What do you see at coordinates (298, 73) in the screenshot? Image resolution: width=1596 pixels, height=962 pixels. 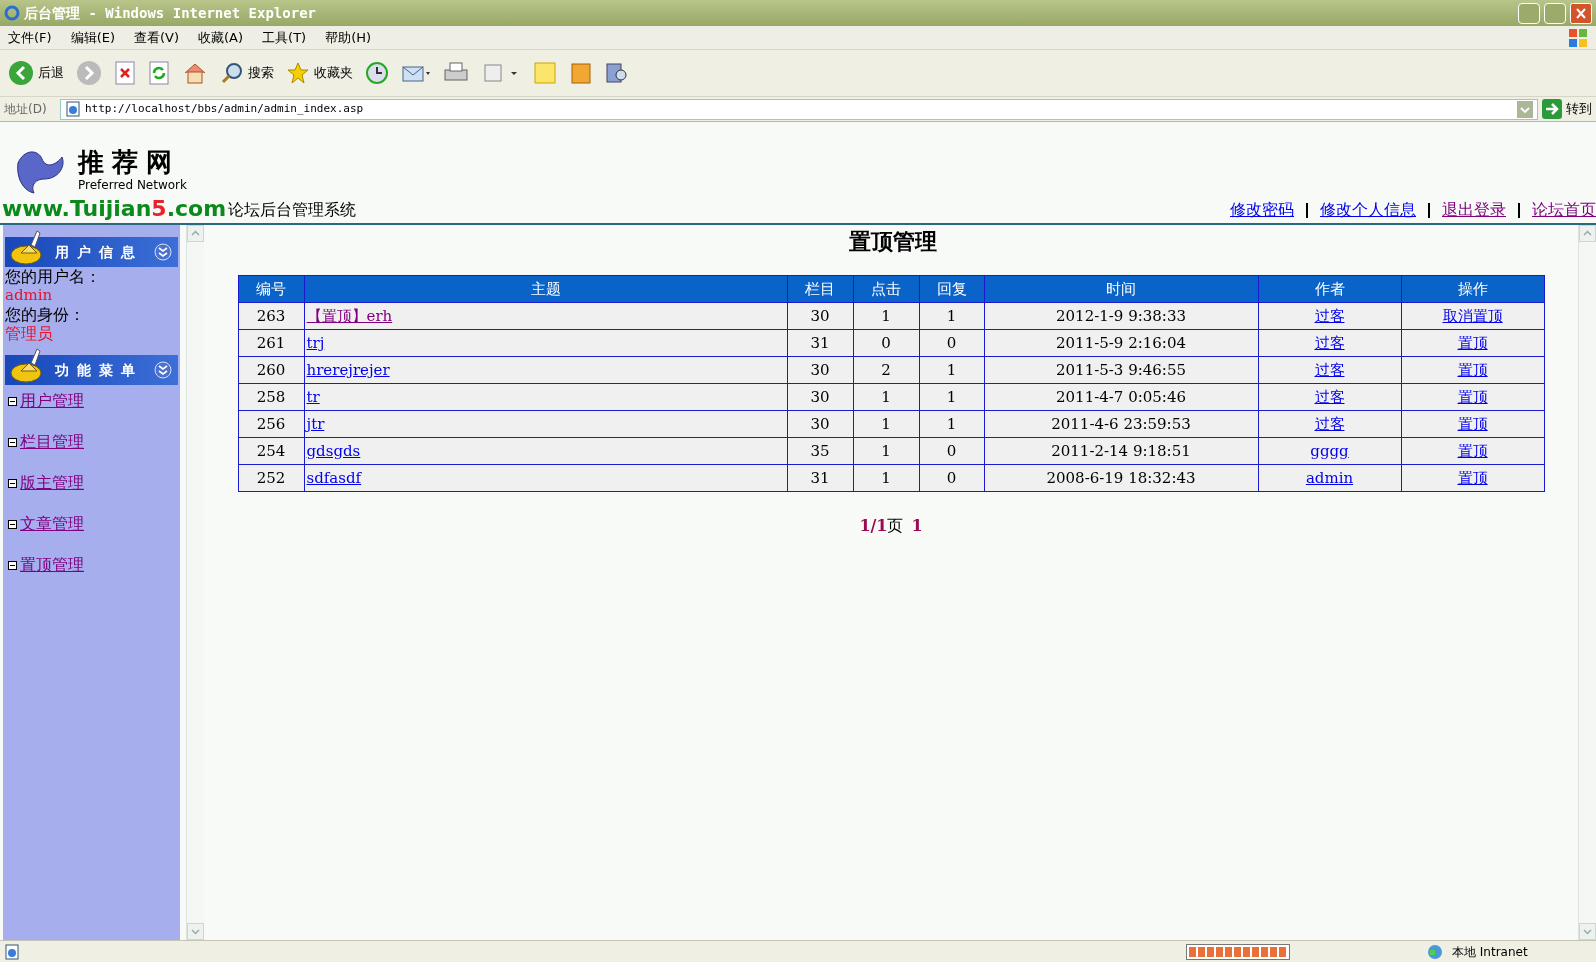 I see `star-icon` at bounding box center [298, 73].